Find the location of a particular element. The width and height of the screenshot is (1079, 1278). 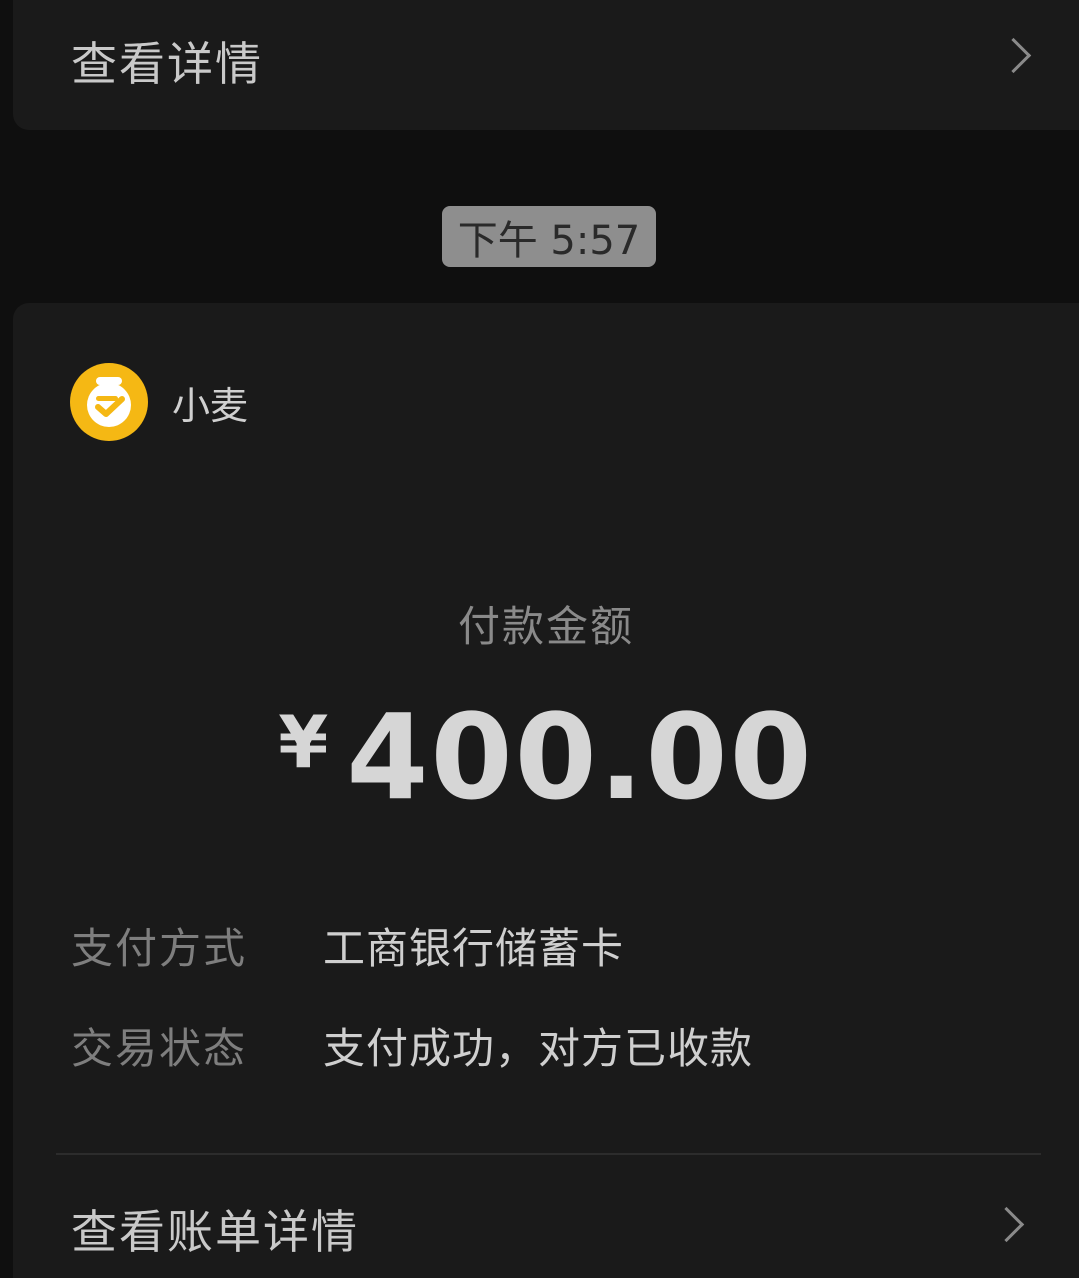

view-details-label: 查看详情 is located at coordinates (167, 64).